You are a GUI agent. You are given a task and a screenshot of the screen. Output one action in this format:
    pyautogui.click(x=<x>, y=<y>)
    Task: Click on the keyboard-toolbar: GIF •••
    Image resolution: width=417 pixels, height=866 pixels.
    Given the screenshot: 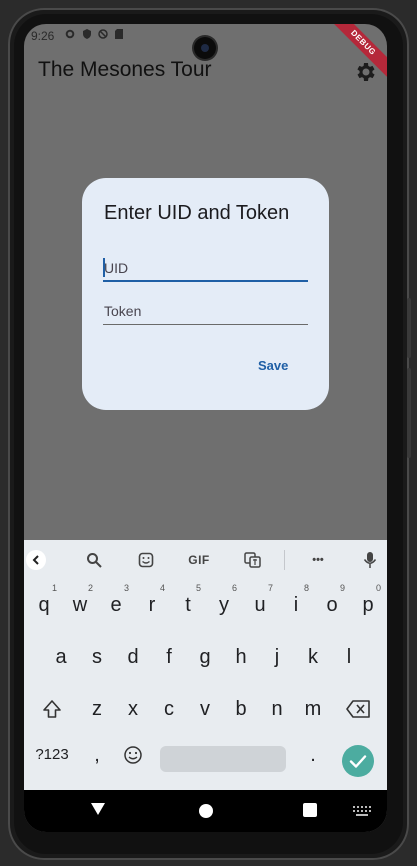 What is the action you would take?
    pyautogui.click(x=205, y=560)
    